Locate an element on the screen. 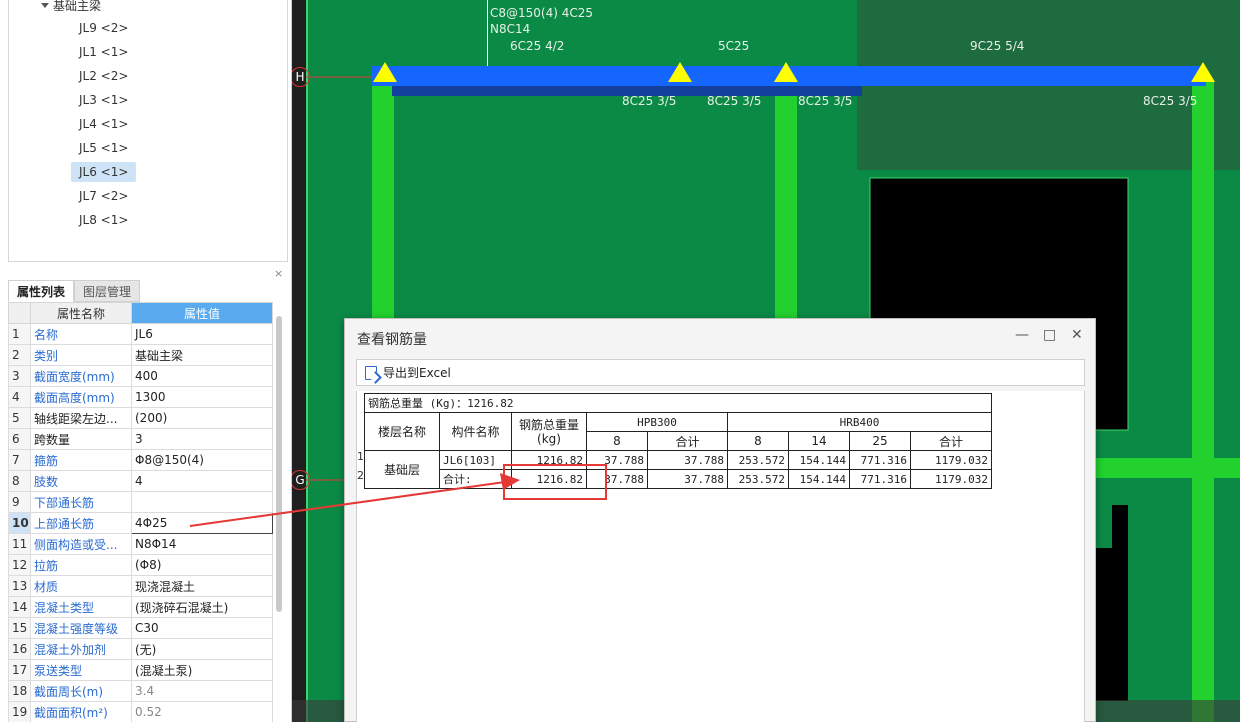 The width and height of the screenshot is (1240, 722). property-row: 18 截面周长(m) 3.4 is located at coordinates (140, 691).